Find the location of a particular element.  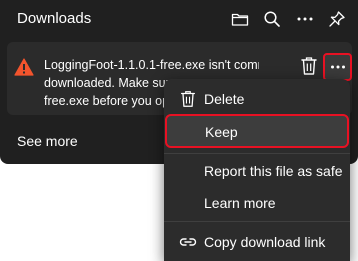

menu-item-report-safe: Report this file as safe is located at coordinates (257, 171).